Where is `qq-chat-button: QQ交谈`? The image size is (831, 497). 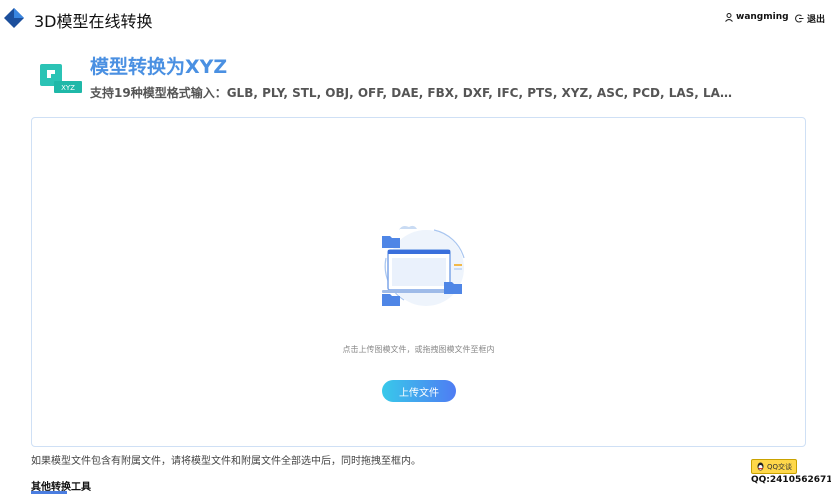 qq-chat-button: QQ交谈 is located at coordinates (774, 466).